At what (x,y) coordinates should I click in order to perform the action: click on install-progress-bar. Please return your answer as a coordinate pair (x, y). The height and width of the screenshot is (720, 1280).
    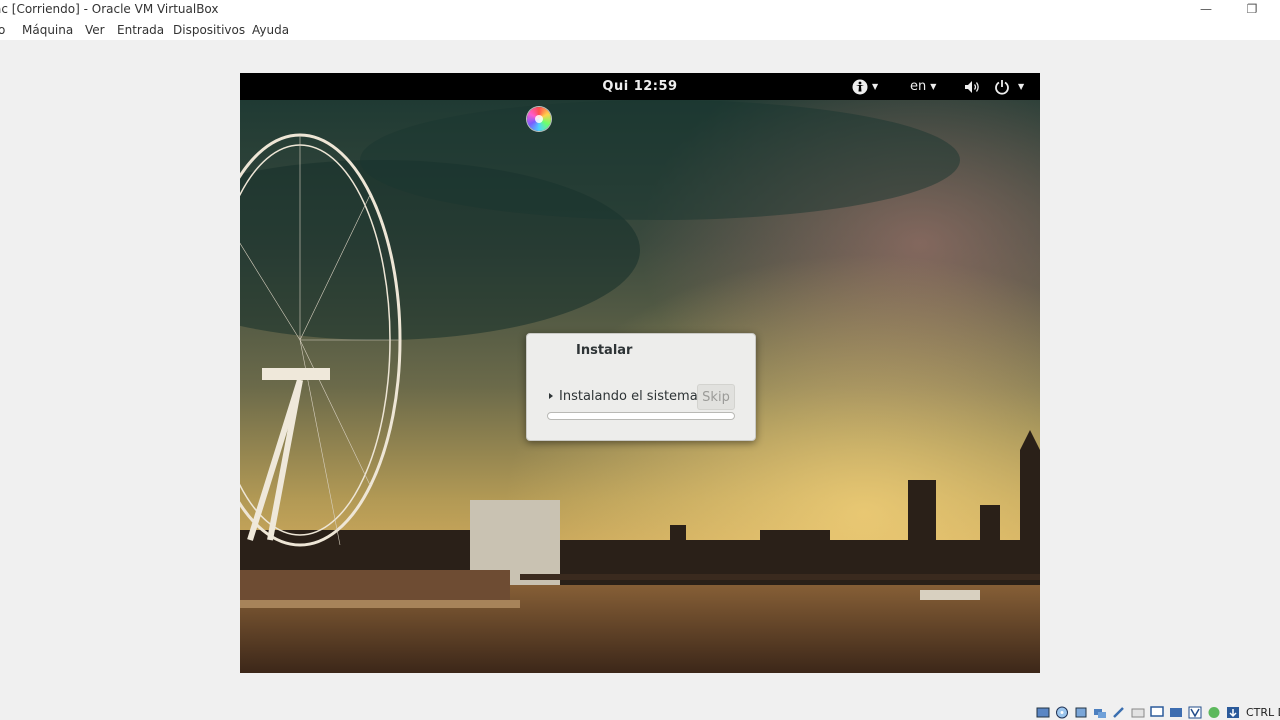
    Looking at the image, I should click on (641, 416).